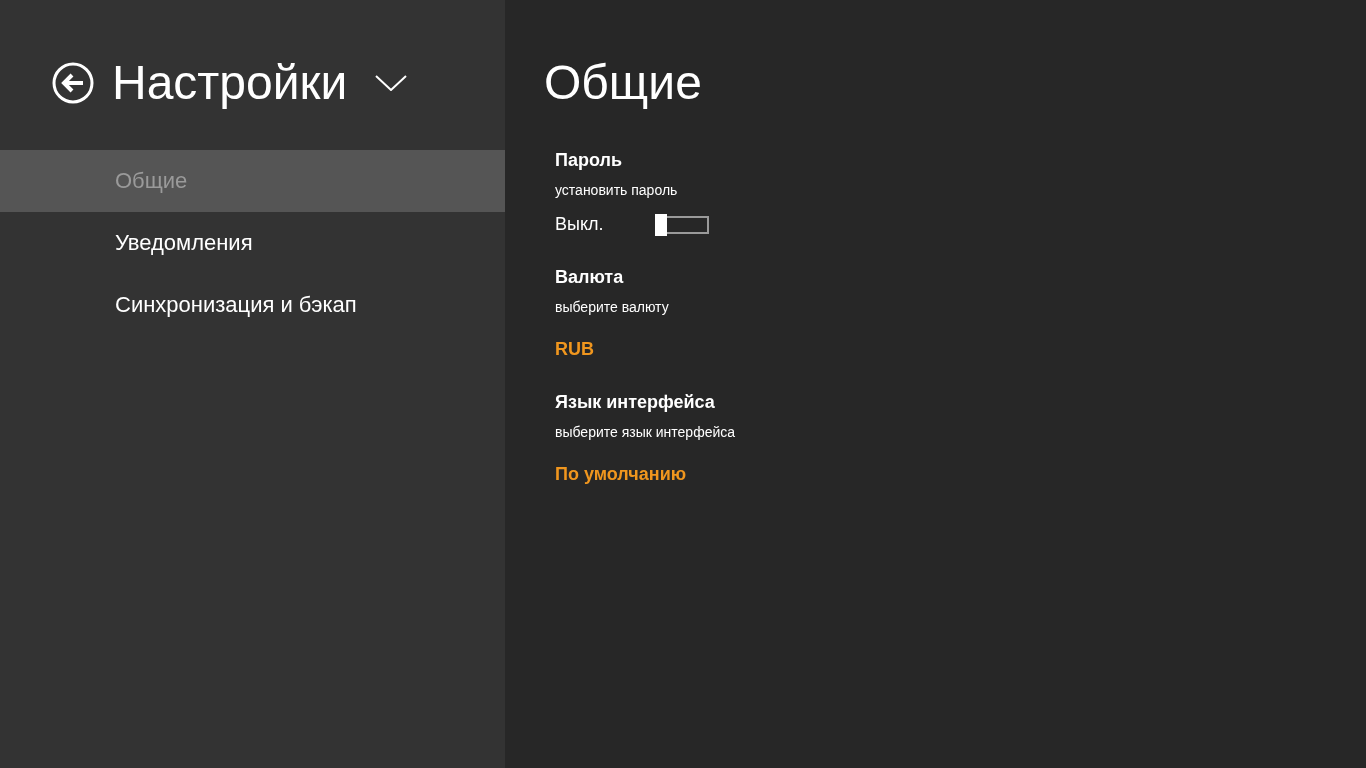 The image size is (1366, 768). I want to click on section-title: Общие, so click(623, 83).